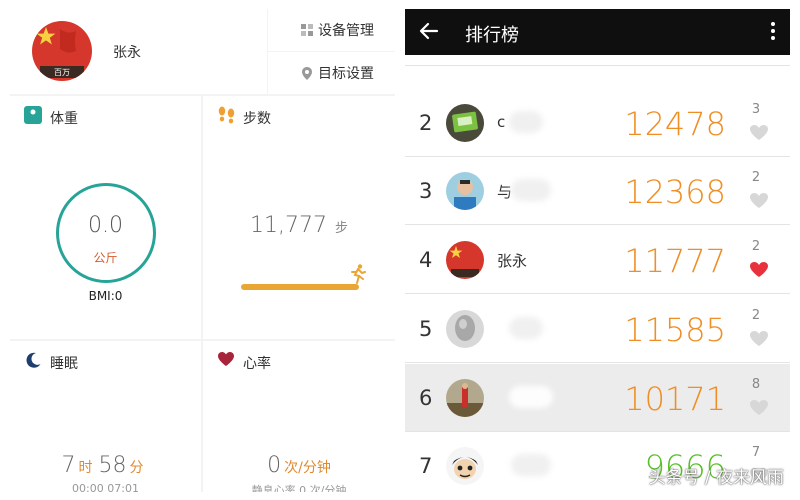  I want to click on bmi-value: BMI:0, so click(105, 296).